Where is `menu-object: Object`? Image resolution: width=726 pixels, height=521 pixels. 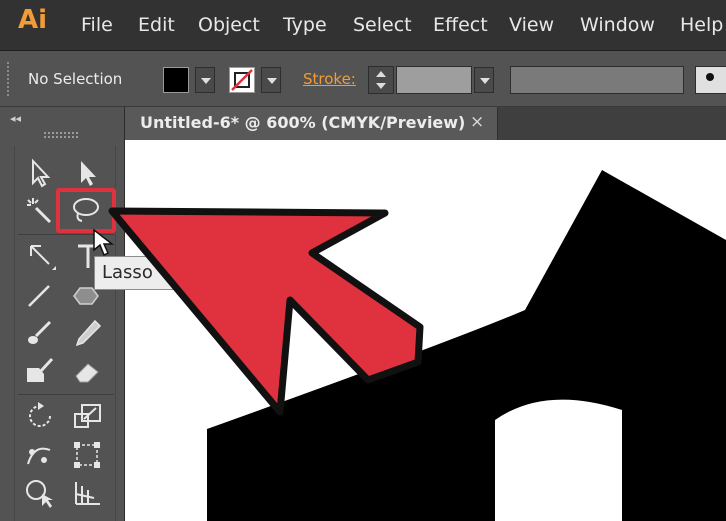 menu-object: Object is located at coordinates (229, 25).